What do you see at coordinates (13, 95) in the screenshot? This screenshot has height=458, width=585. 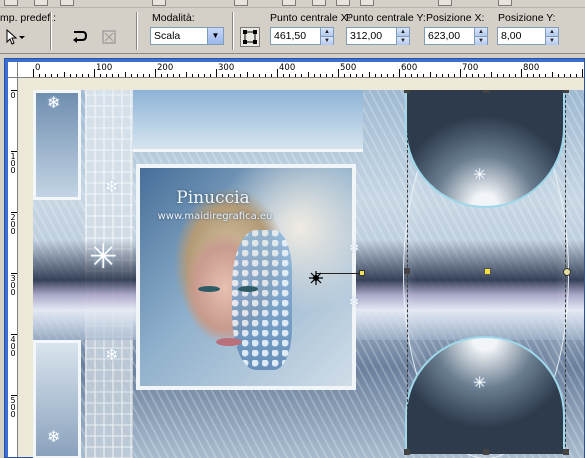 I see `ruler-v-label: 0` at bounding box center [13, 95].